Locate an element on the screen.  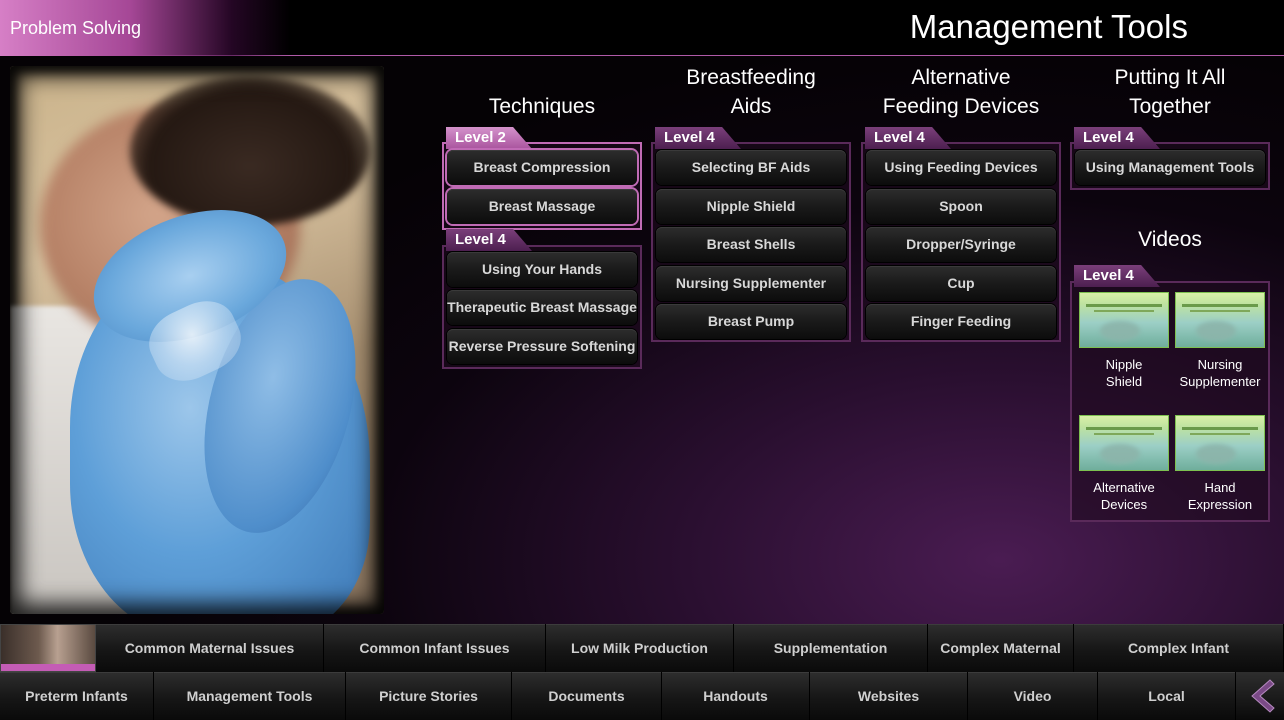
video-label-line1: Hand is located at coordinates (1220, 487).